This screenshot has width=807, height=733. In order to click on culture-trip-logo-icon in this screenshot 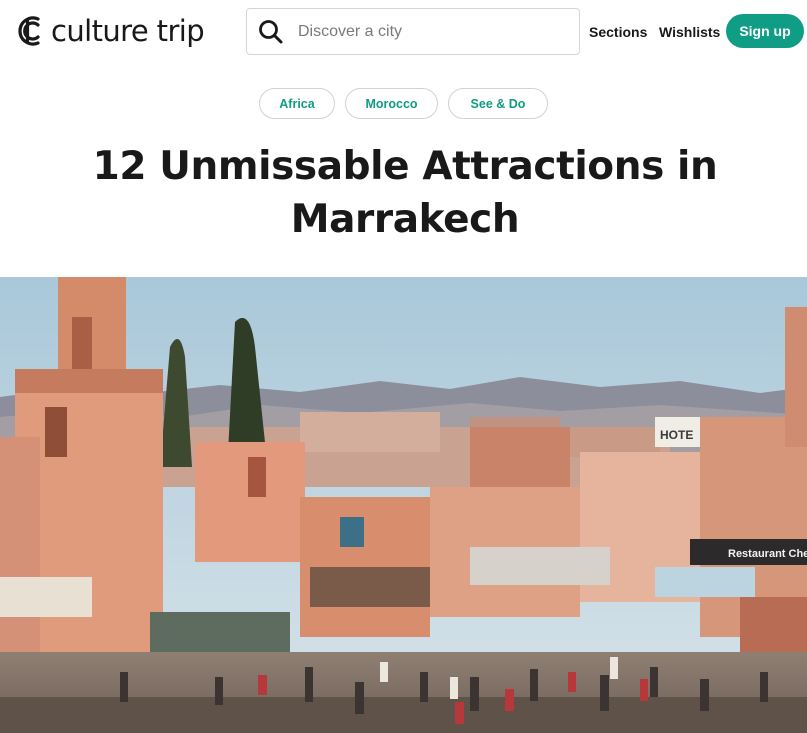, I will do `click(29, 31)`.